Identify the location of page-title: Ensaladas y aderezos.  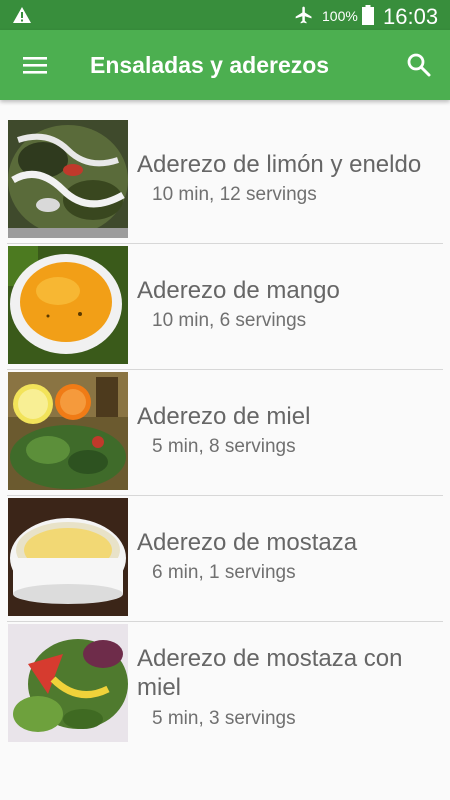
(210, 65).